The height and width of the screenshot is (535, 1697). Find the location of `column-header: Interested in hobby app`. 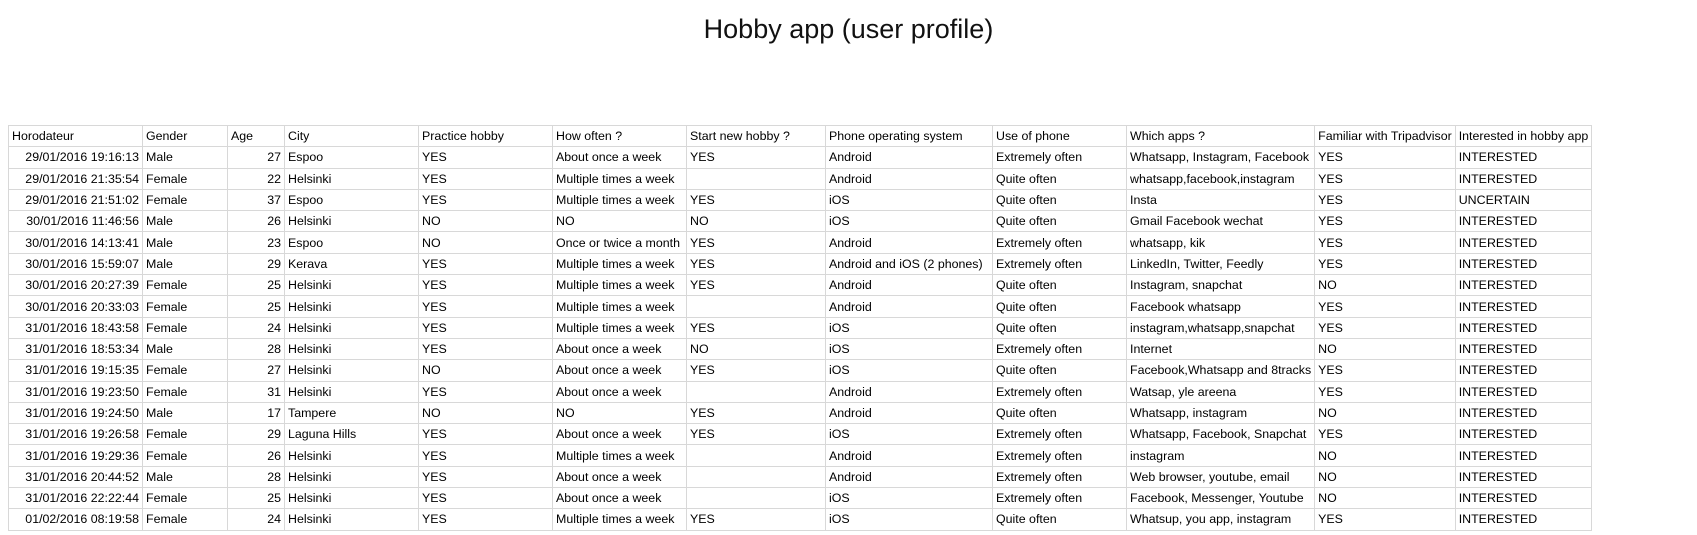

column-header: Interested in hobby app is located at coordinates (1523, 136).